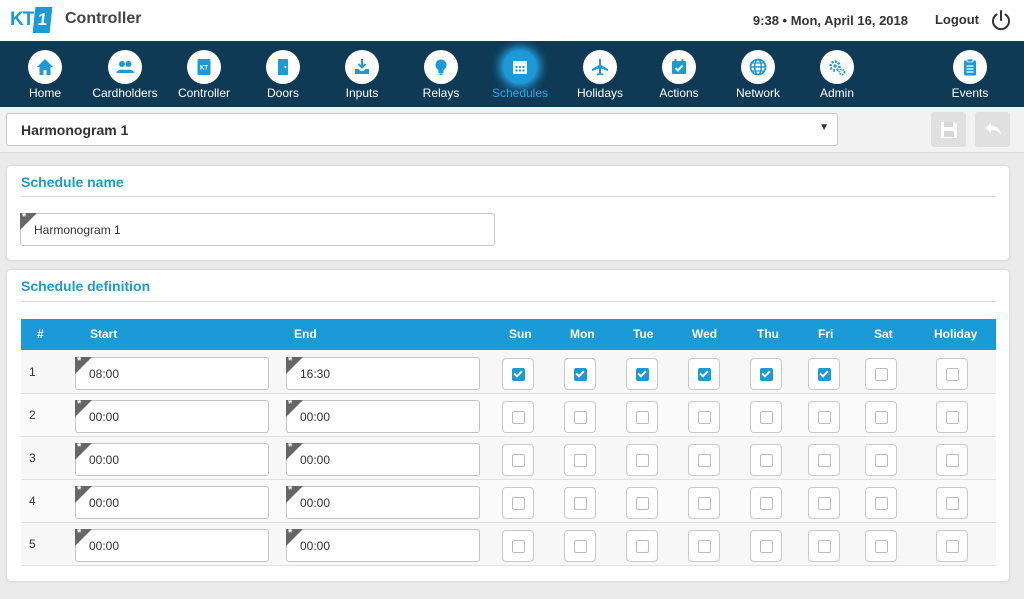  Describe the element at coordinates (204, 74) in the screenshot. I see `nav-controller: KT Controller` at that location.